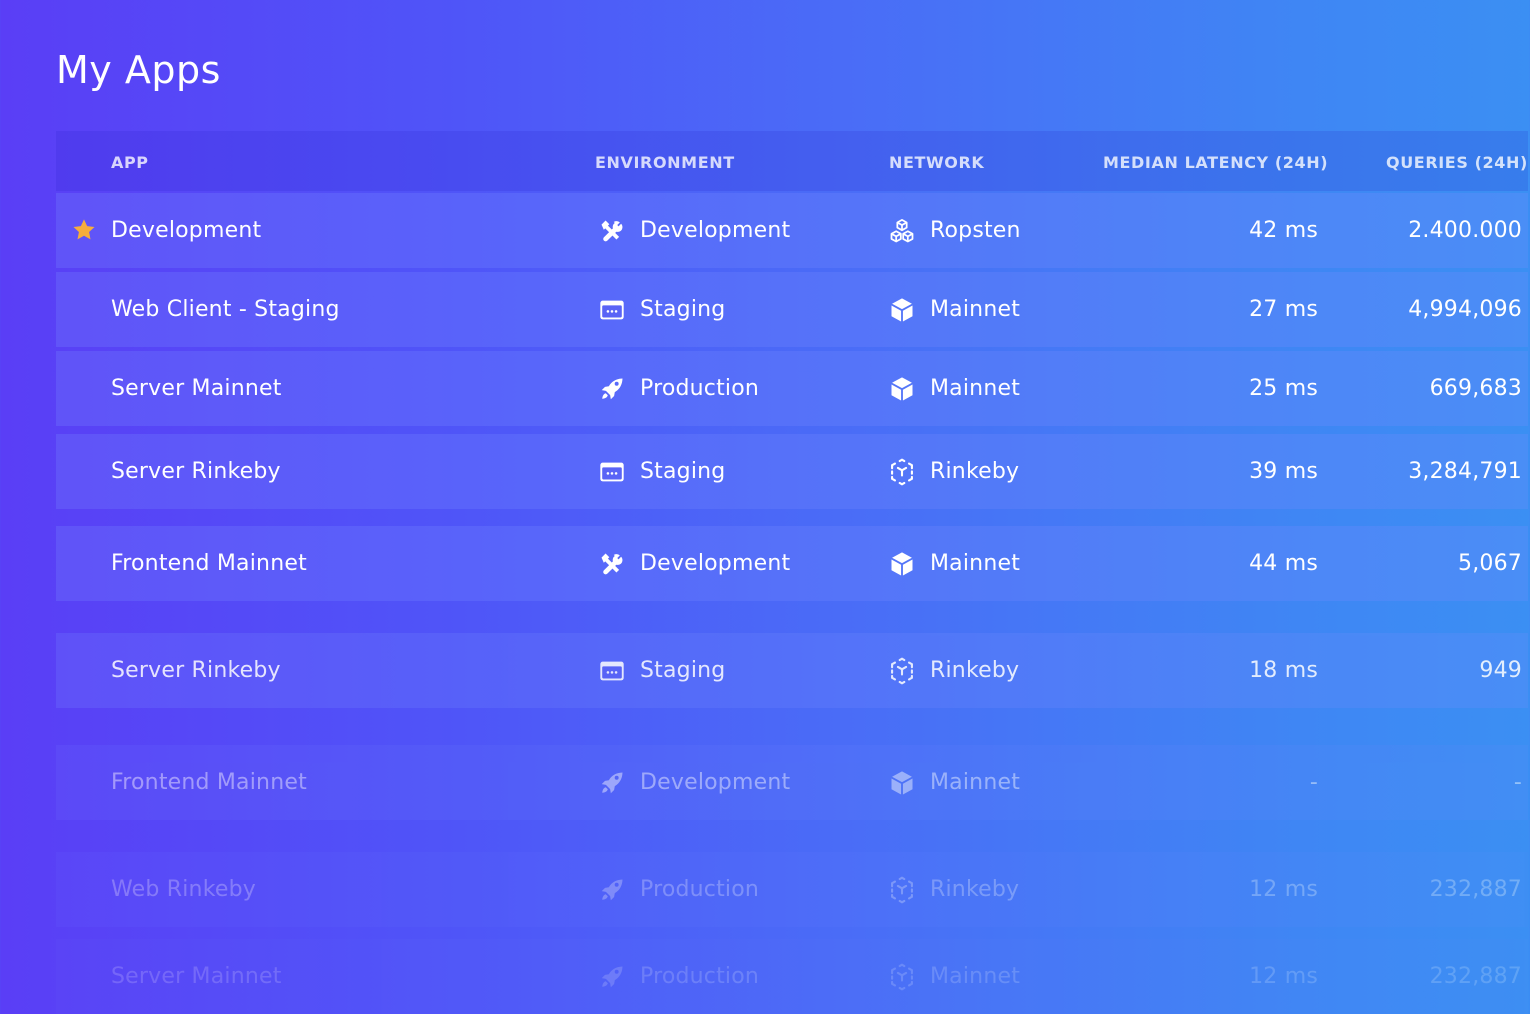 This screenshot has width=1530, height=1014. I want to click on column-header-queries: QUERIES (24H), so click(1457, 162).